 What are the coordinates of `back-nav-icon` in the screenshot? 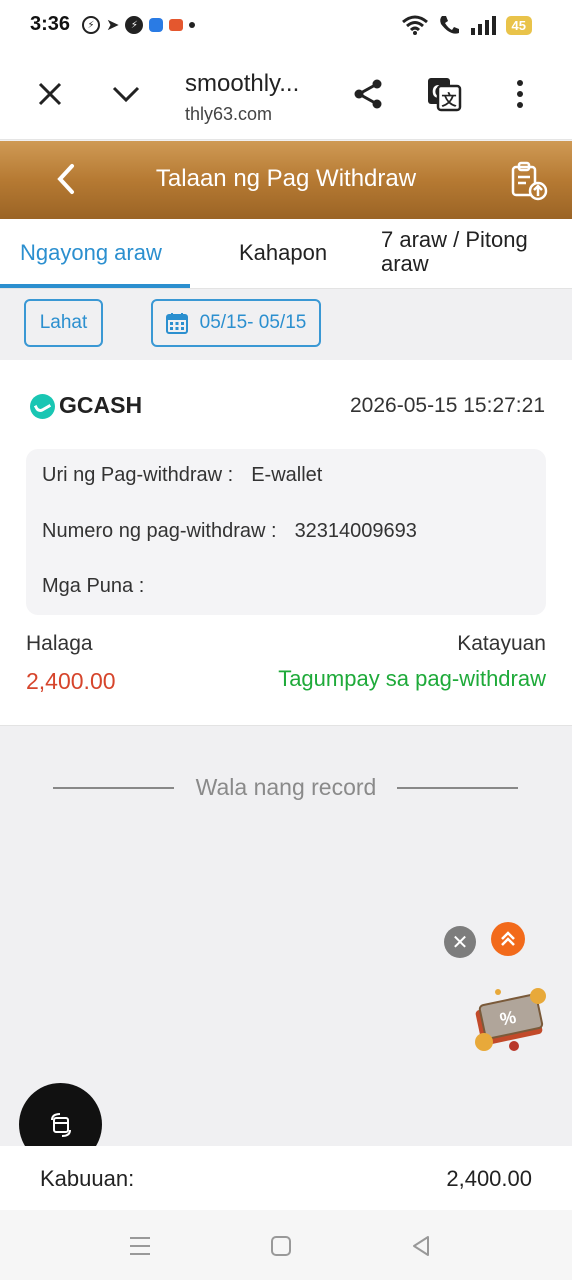 It's located at (421, 1246).